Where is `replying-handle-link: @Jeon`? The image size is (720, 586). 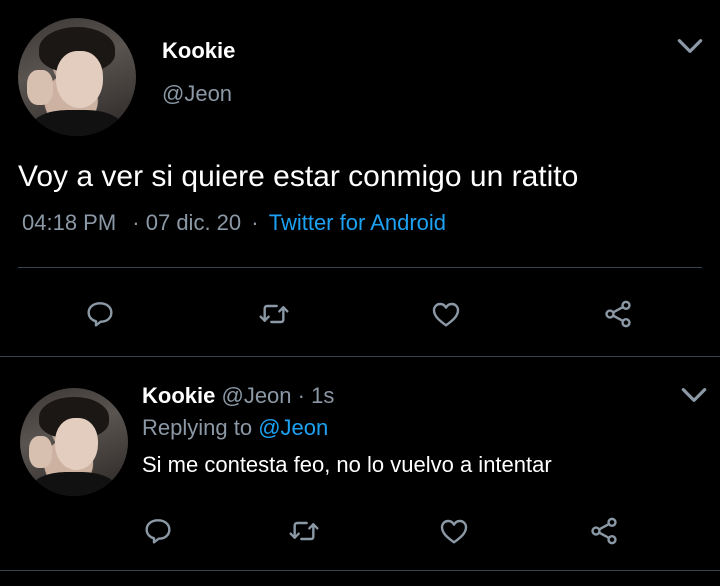 replying-handle-link: @Jeon is located at coordinates (293, 427).